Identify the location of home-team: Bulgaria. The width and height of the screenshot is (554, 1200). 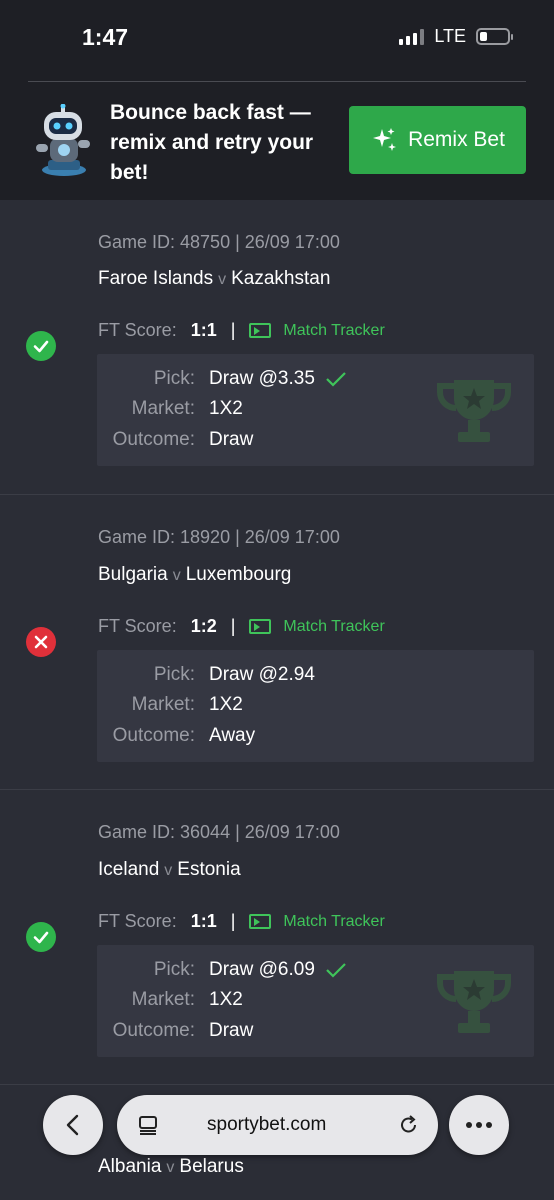
(133, 574).